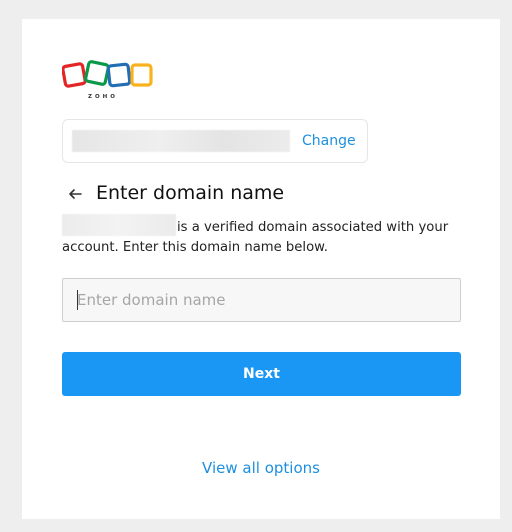  Describe the element at coordinates (181, 141) in the screenshot. I see `masked-email` at that location.